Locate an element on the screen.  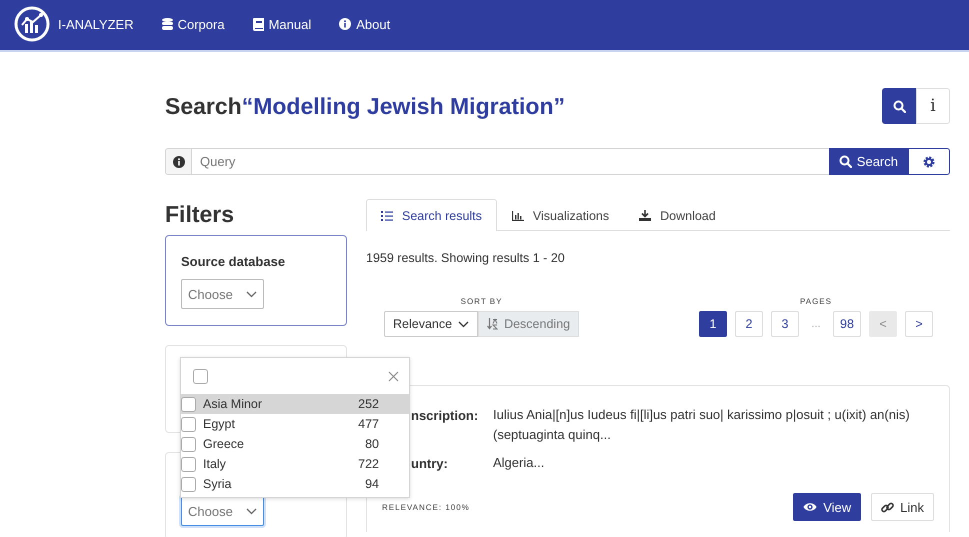
database-icon is located at coordinates (167, 24).